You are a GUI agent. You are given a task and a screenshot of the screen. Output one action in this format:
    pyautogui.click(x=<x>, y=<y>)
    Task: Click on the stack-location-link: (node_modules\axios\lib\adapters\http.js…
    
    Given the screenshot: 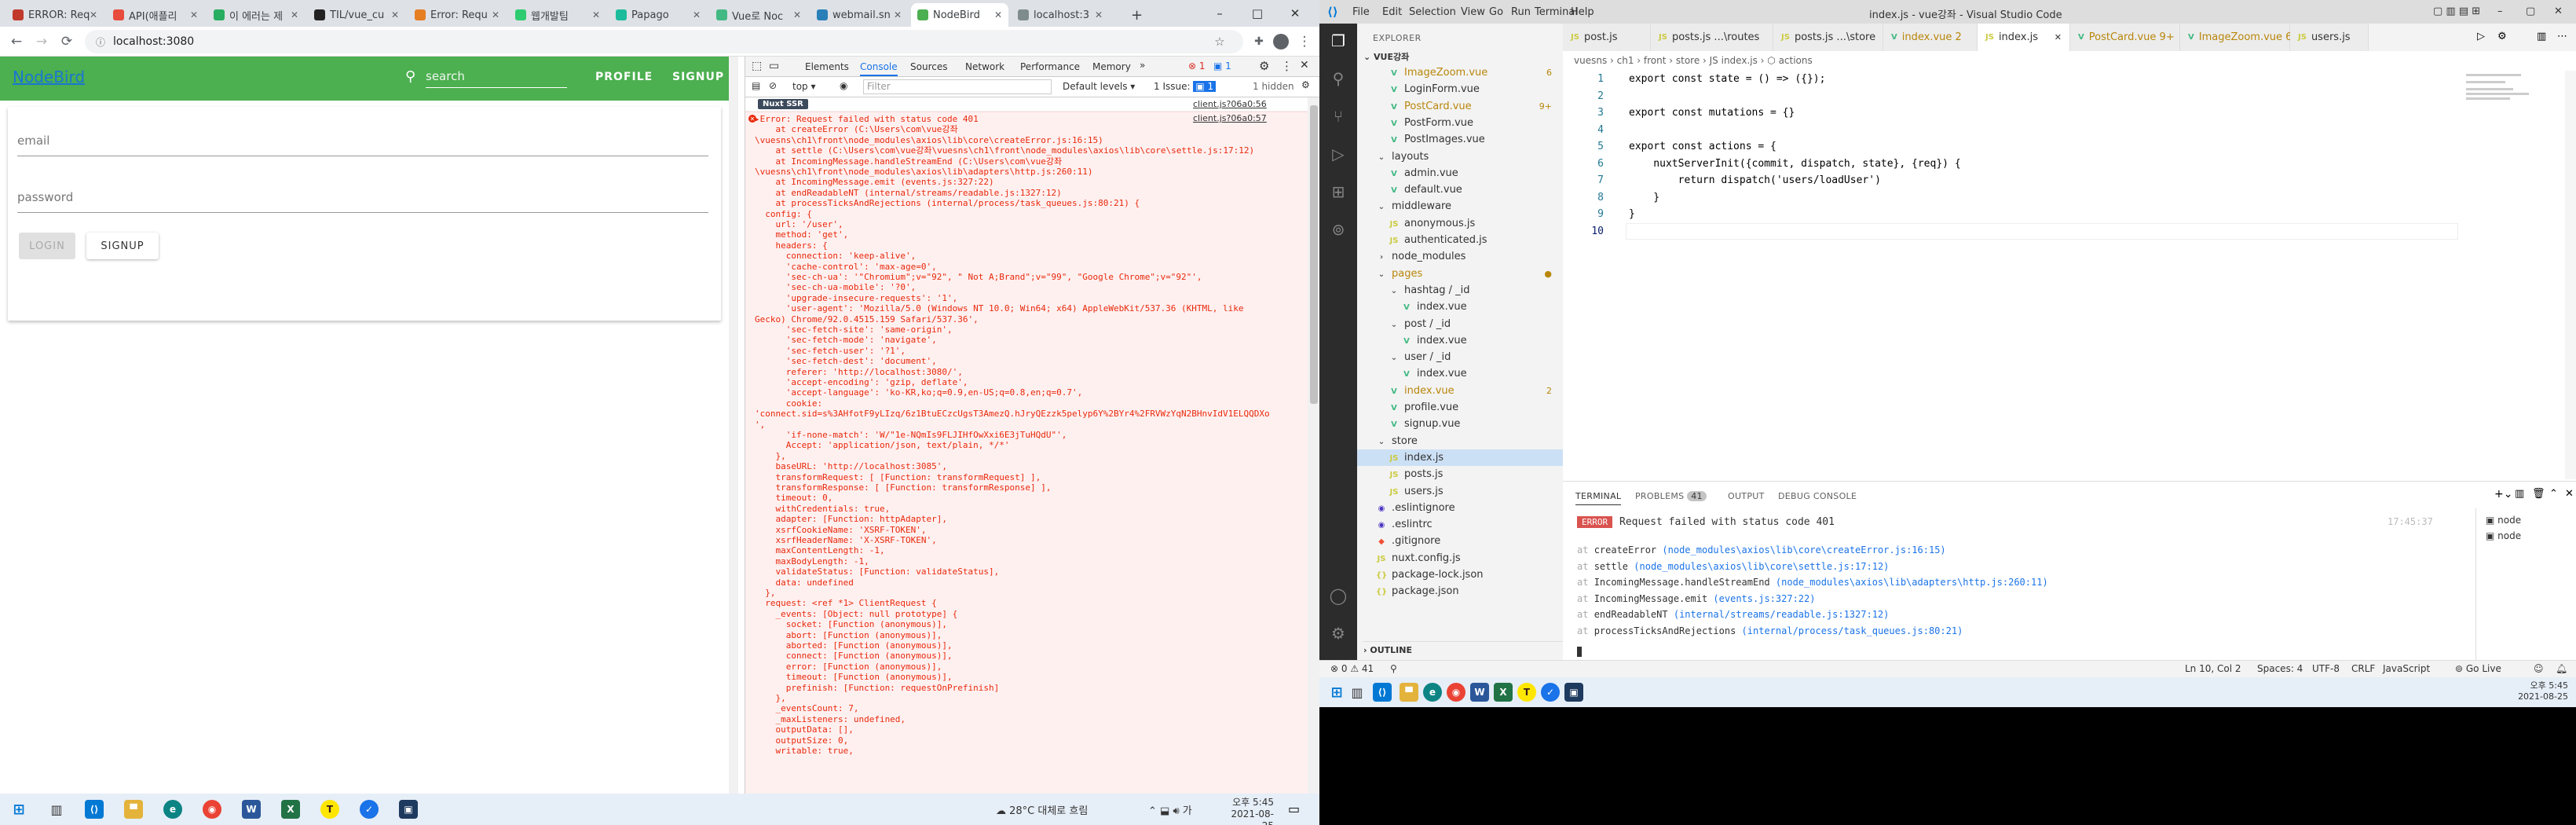 What is the action you would take?
    pyautogui.click(x=1912, y=582)
    